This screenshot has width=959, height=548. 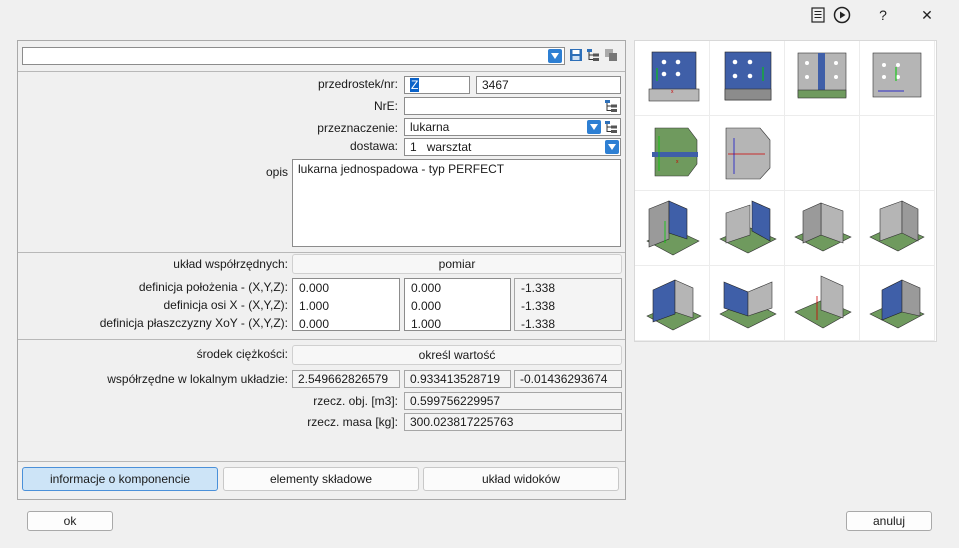 I want to click on save-icon, so click(x=576, y=55).